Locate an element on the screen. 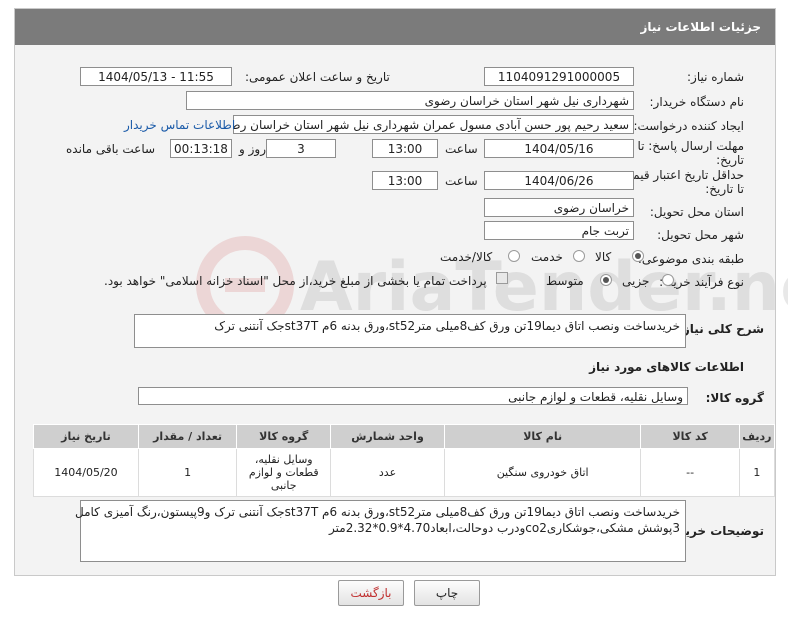  announce-date-field: 1404/05/13 - 11:55 is located at coordinates (156, 76).